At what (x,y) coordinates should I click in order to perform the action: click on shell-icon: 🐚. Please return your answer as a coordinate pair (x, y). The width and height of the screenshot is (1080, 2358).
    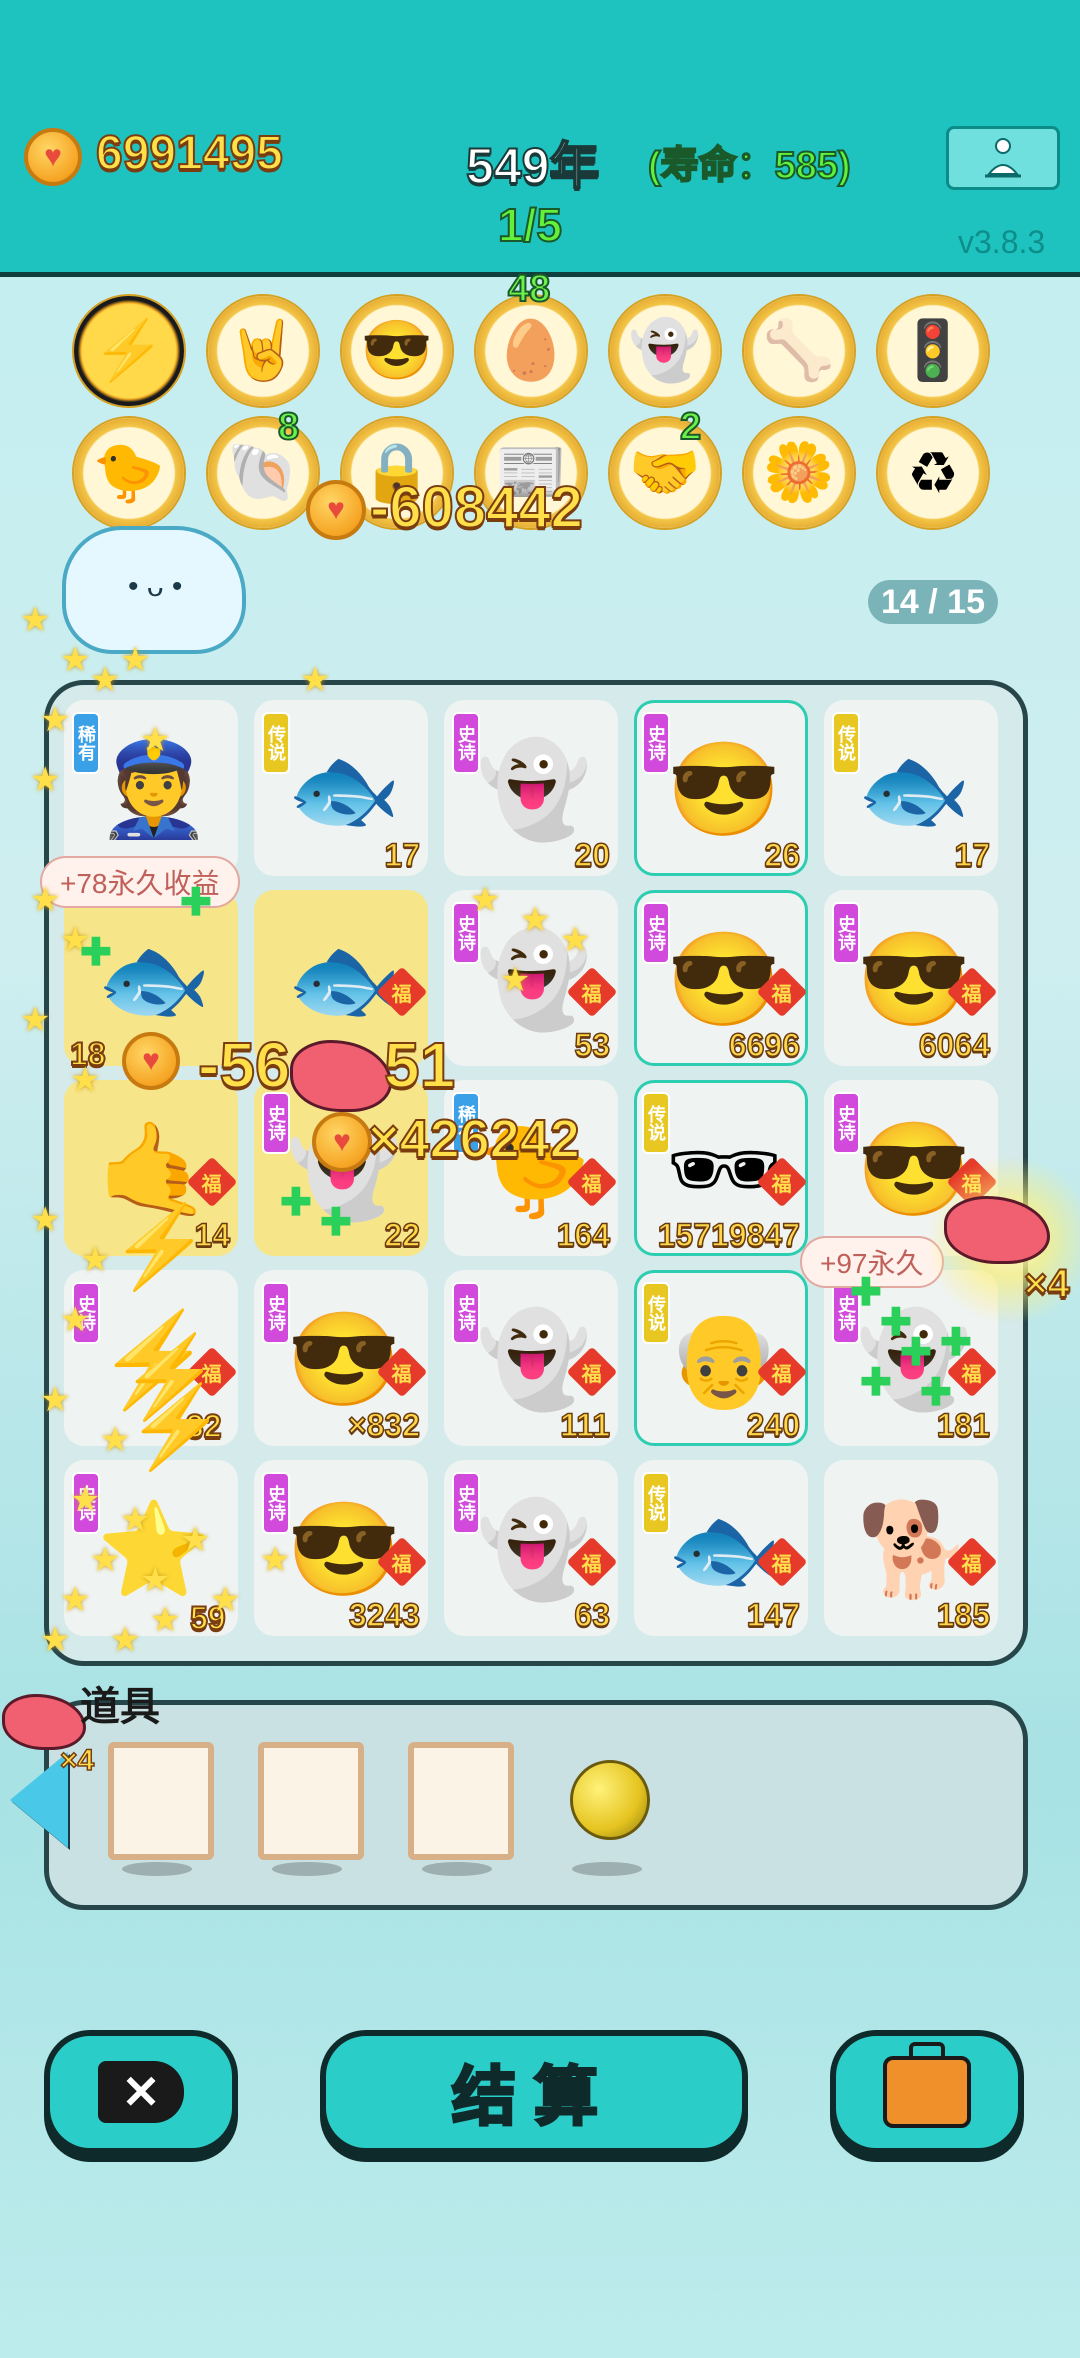
    Looking at the image, I should click on (263, 473).